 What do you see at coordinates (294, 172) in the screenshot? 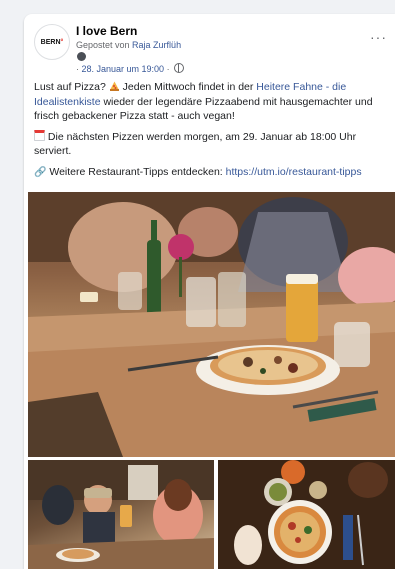
I see `external-url-link: https://utm.io/restaurant-tipps` at bounding box center [294, 172].